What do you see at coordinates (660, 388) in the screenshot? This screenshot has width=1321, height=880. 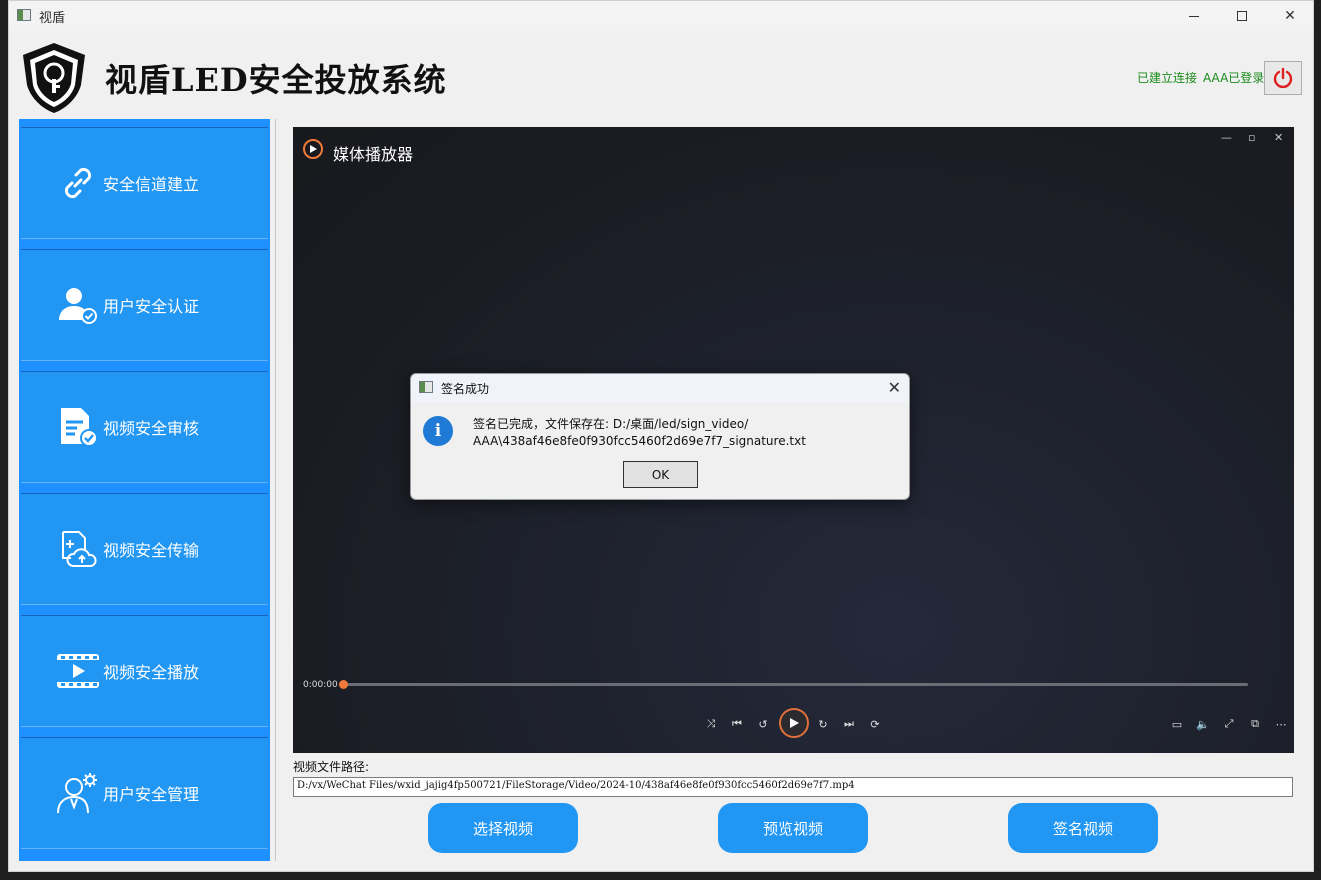 I see `dialog-title-bar: 签名成功 ✕` at bounding box center [660, 388].